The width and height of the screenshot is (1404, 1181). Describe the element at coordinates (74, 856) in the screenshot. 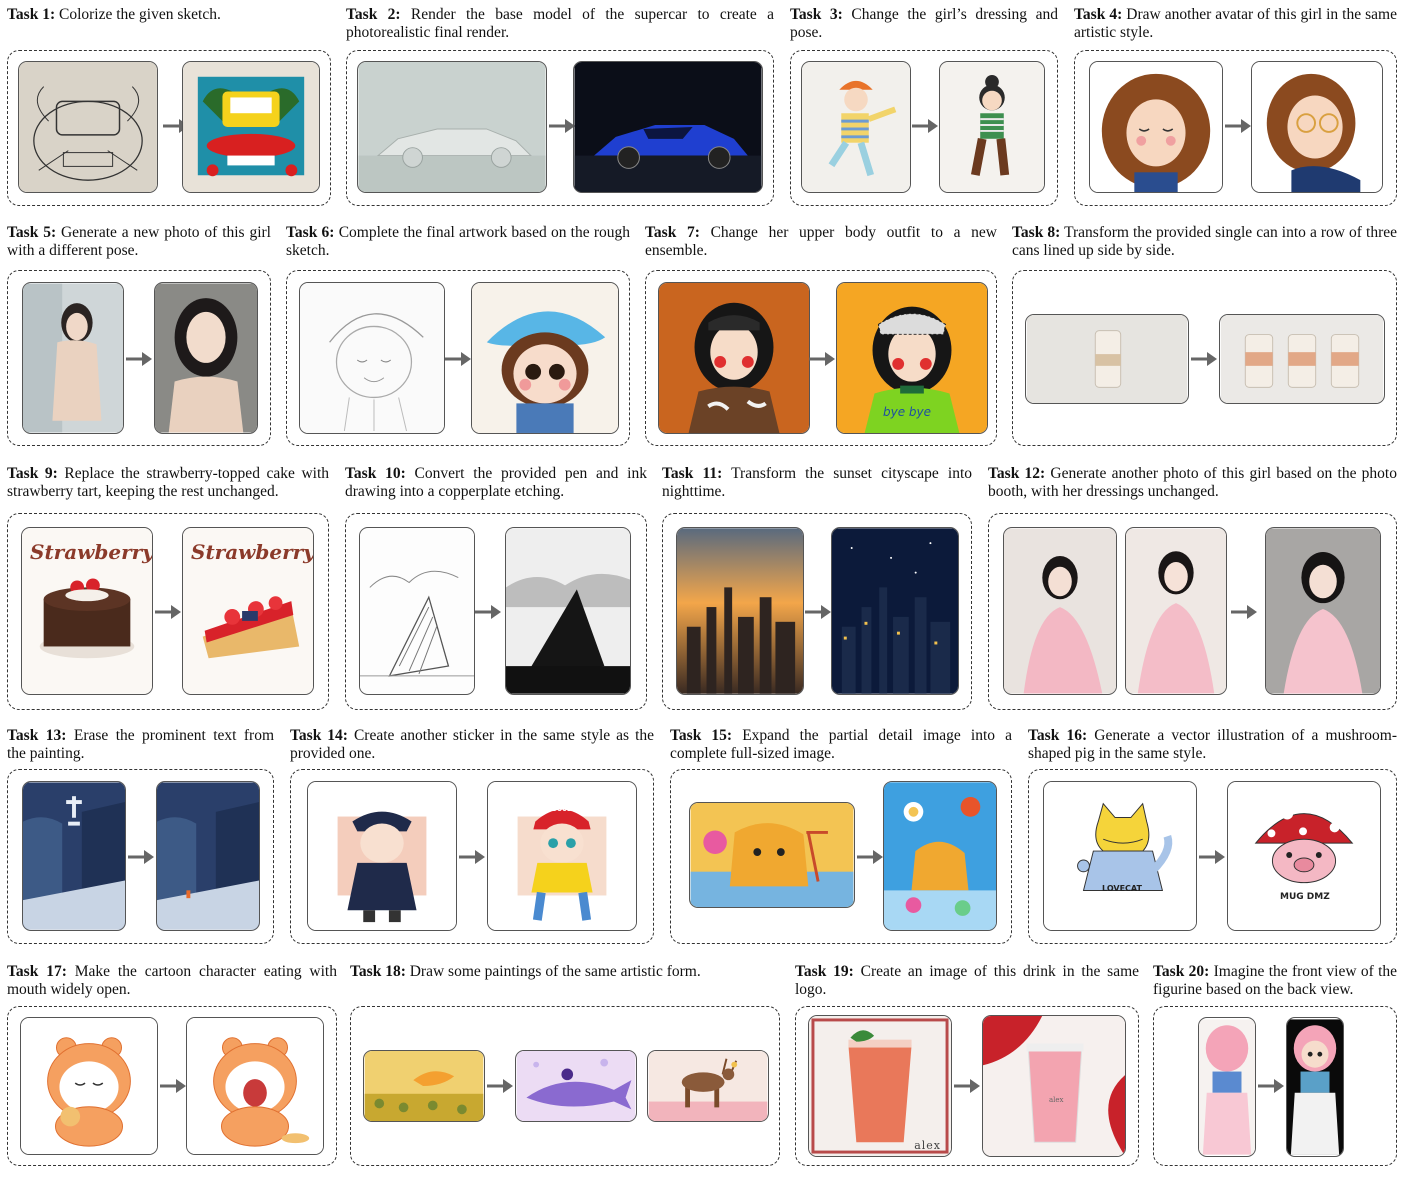

I see `input-image-painting-with-text` at that location.